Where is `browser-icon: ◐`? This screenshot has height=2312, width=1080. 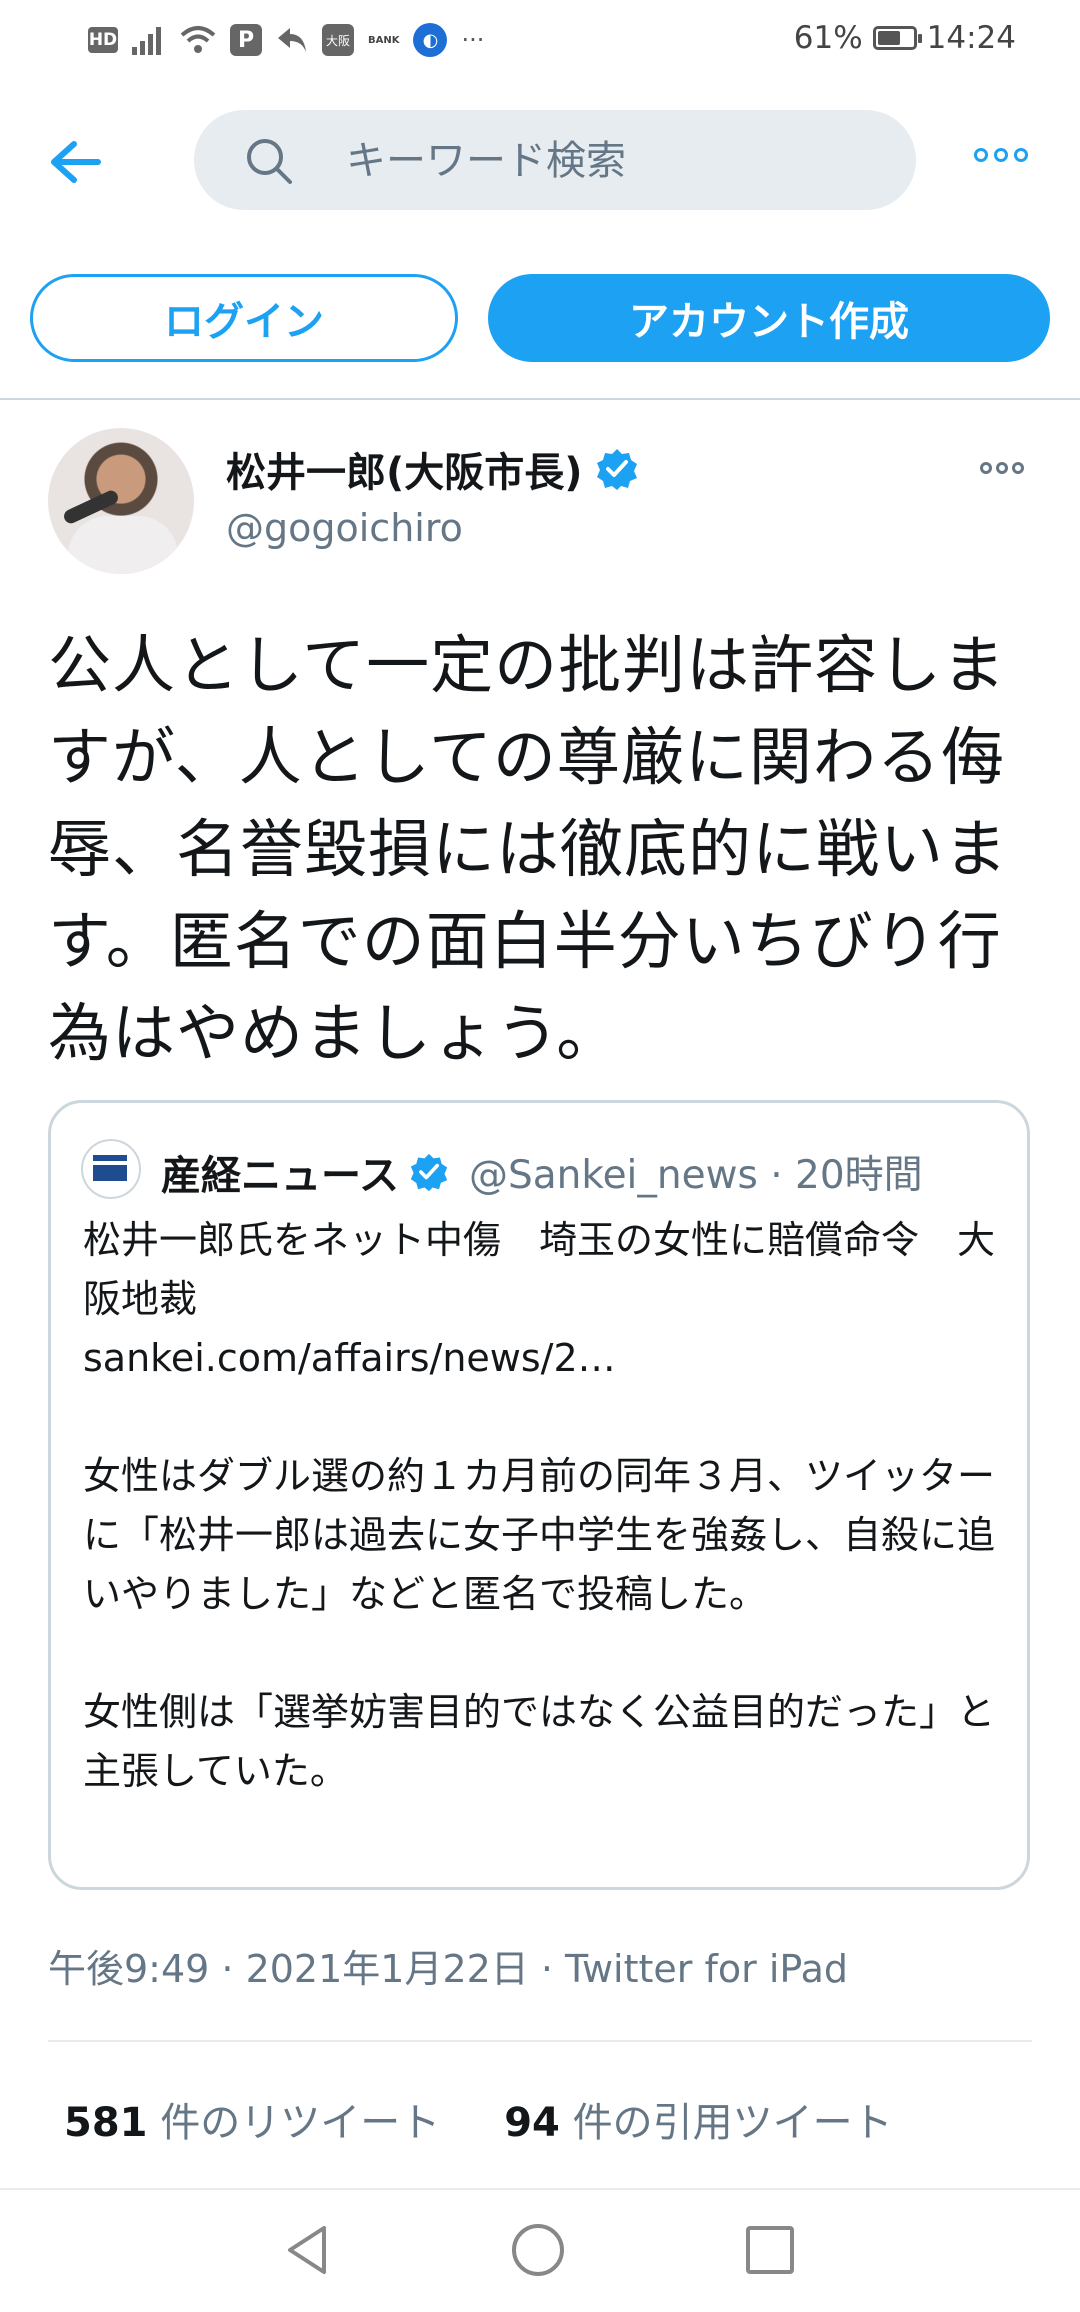
browser-icon: ◐ is located at coordinates (430, 40).